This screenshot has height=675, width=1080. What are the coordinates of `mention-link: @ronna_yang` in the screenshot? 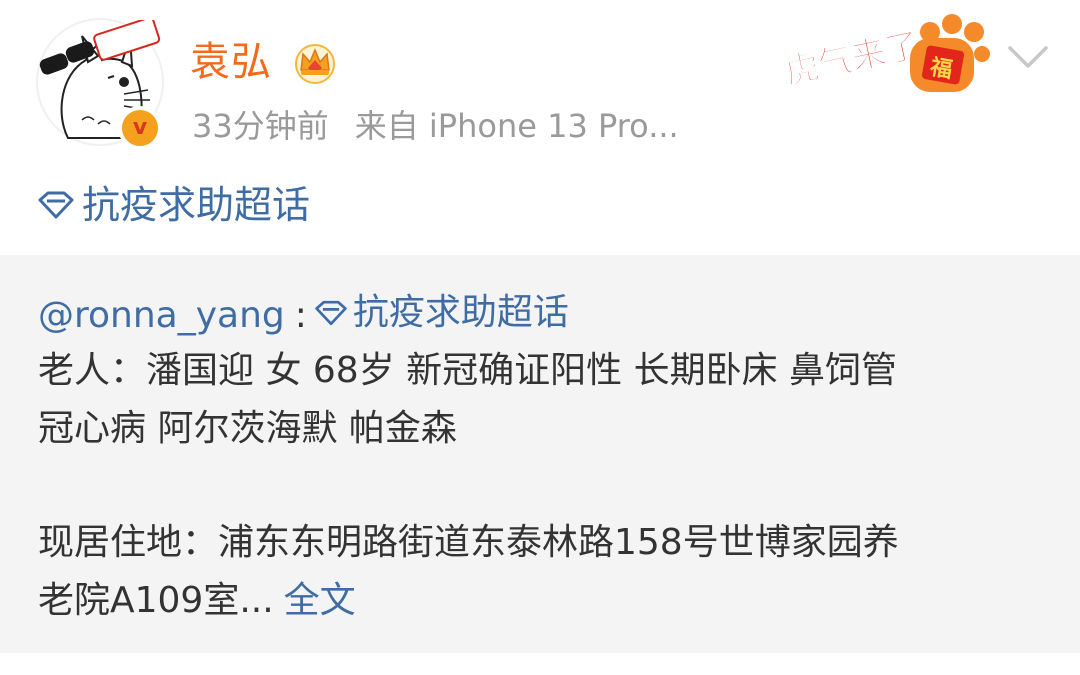 It's located at (161, 315).